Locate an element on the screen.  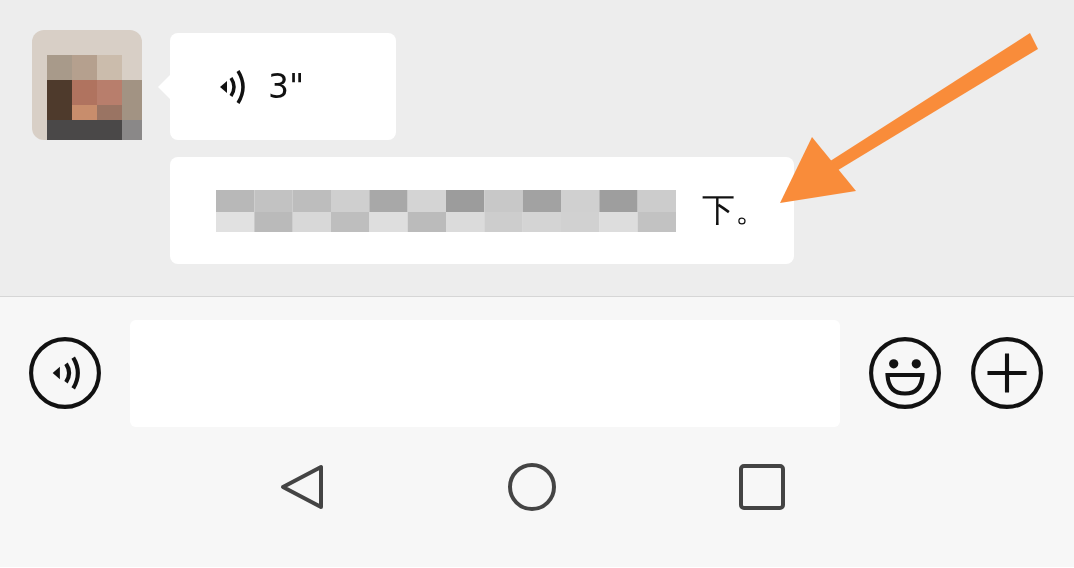
voice-icon is located at coordinates (65, 373).